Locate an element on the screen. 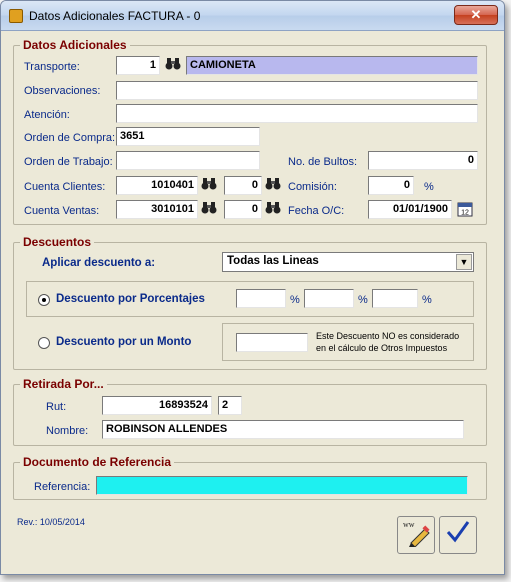 The image size is (511, 582). chevron-down-icon: ▼ is located at coordinates (464, 262).